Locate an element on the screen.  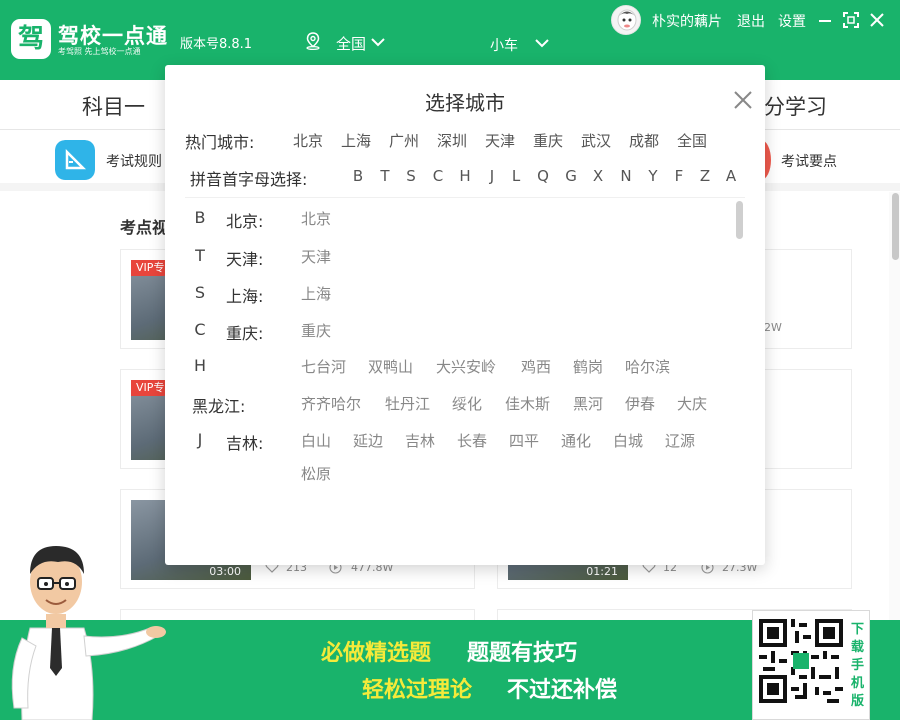
hot-city-shanghai: 上海 is located at coordinates (356, 140).